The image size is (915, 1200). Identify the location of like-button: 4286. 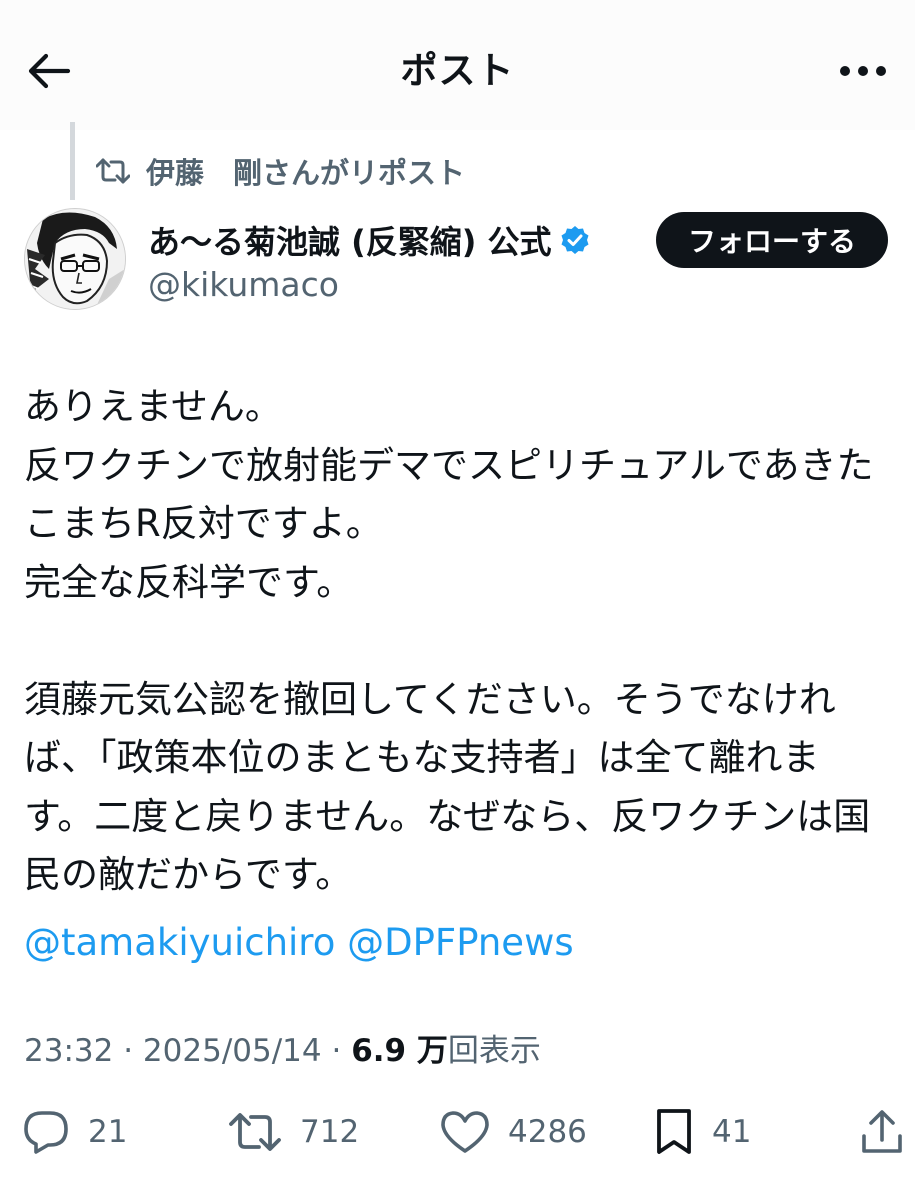
(513, 1132).